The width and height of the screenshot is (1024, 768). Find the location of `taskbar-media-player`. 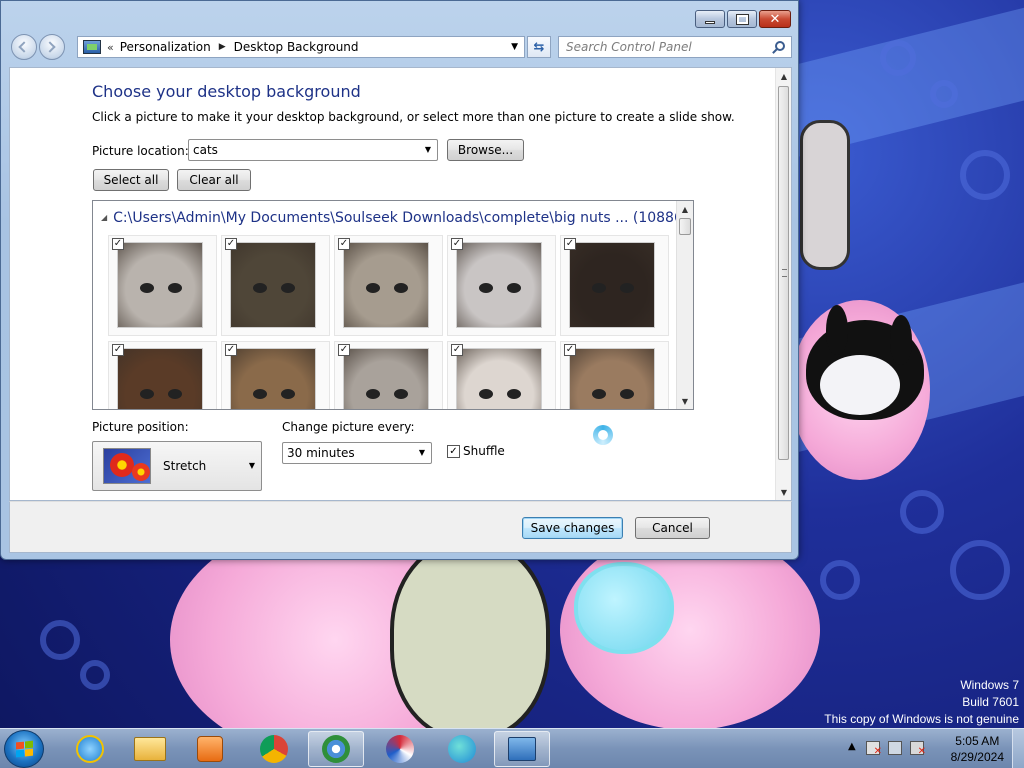

taskbar-media-player is located at coordinates (210, 749).